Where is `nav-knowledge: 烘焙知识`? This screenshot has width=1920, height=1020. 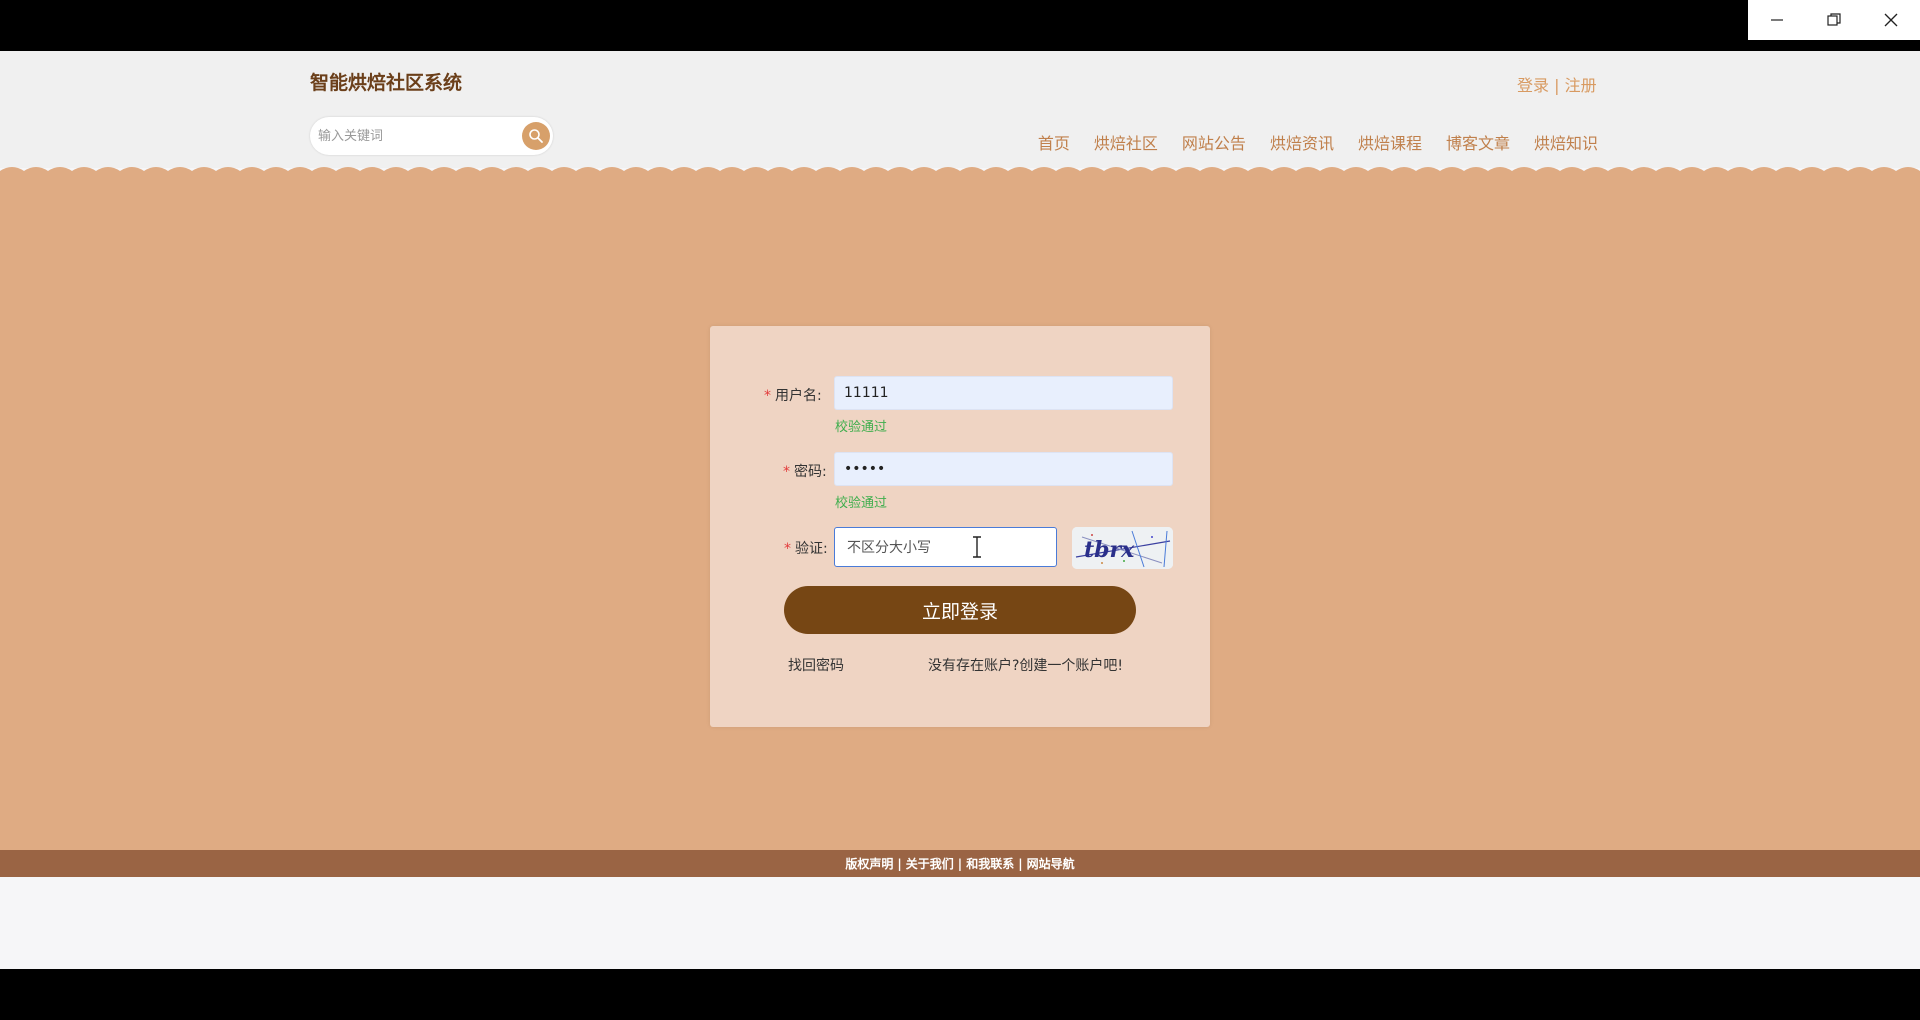 nav-knowledge: 烘焙知识 is located at coordinates (1566, 142).